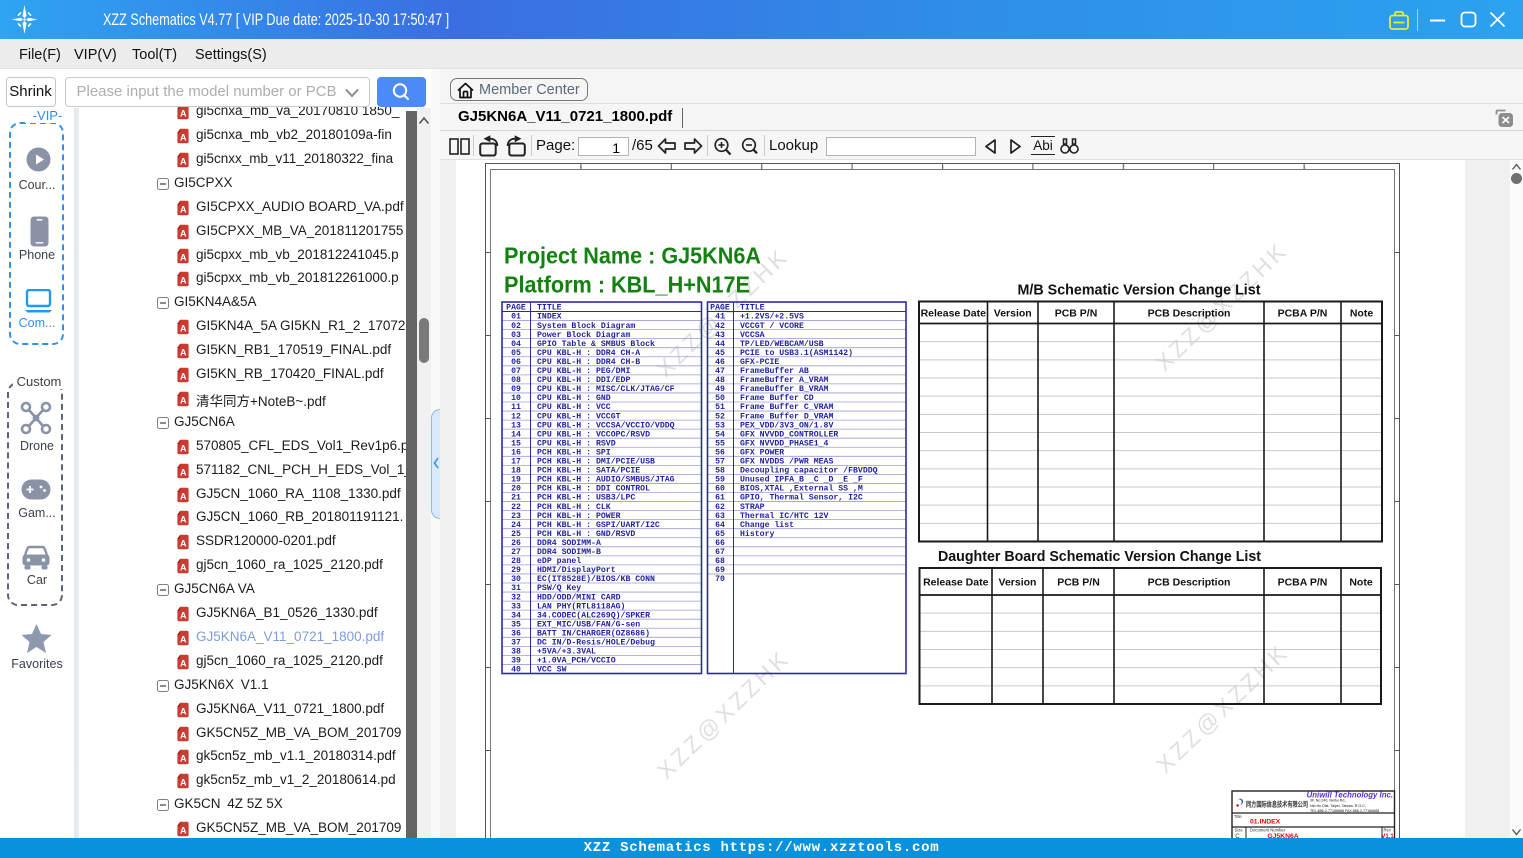  What do you see at coordinates (588, 353) in the screenshot?
I see `svg-text: CPU KBL-H : DDR4 CH-A` at bounding box center [588, 353].